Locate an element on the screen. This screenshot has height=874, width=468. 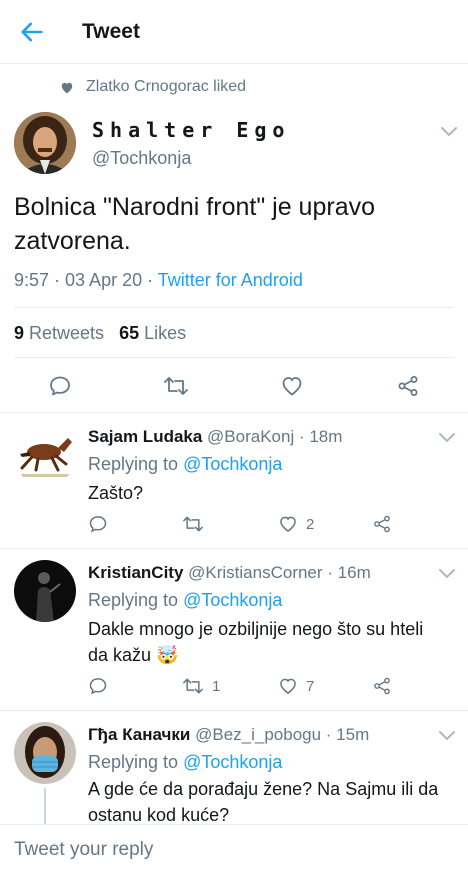
social-context-text: Zlatko Crnogorac liked is located at coordinates (166, 86).